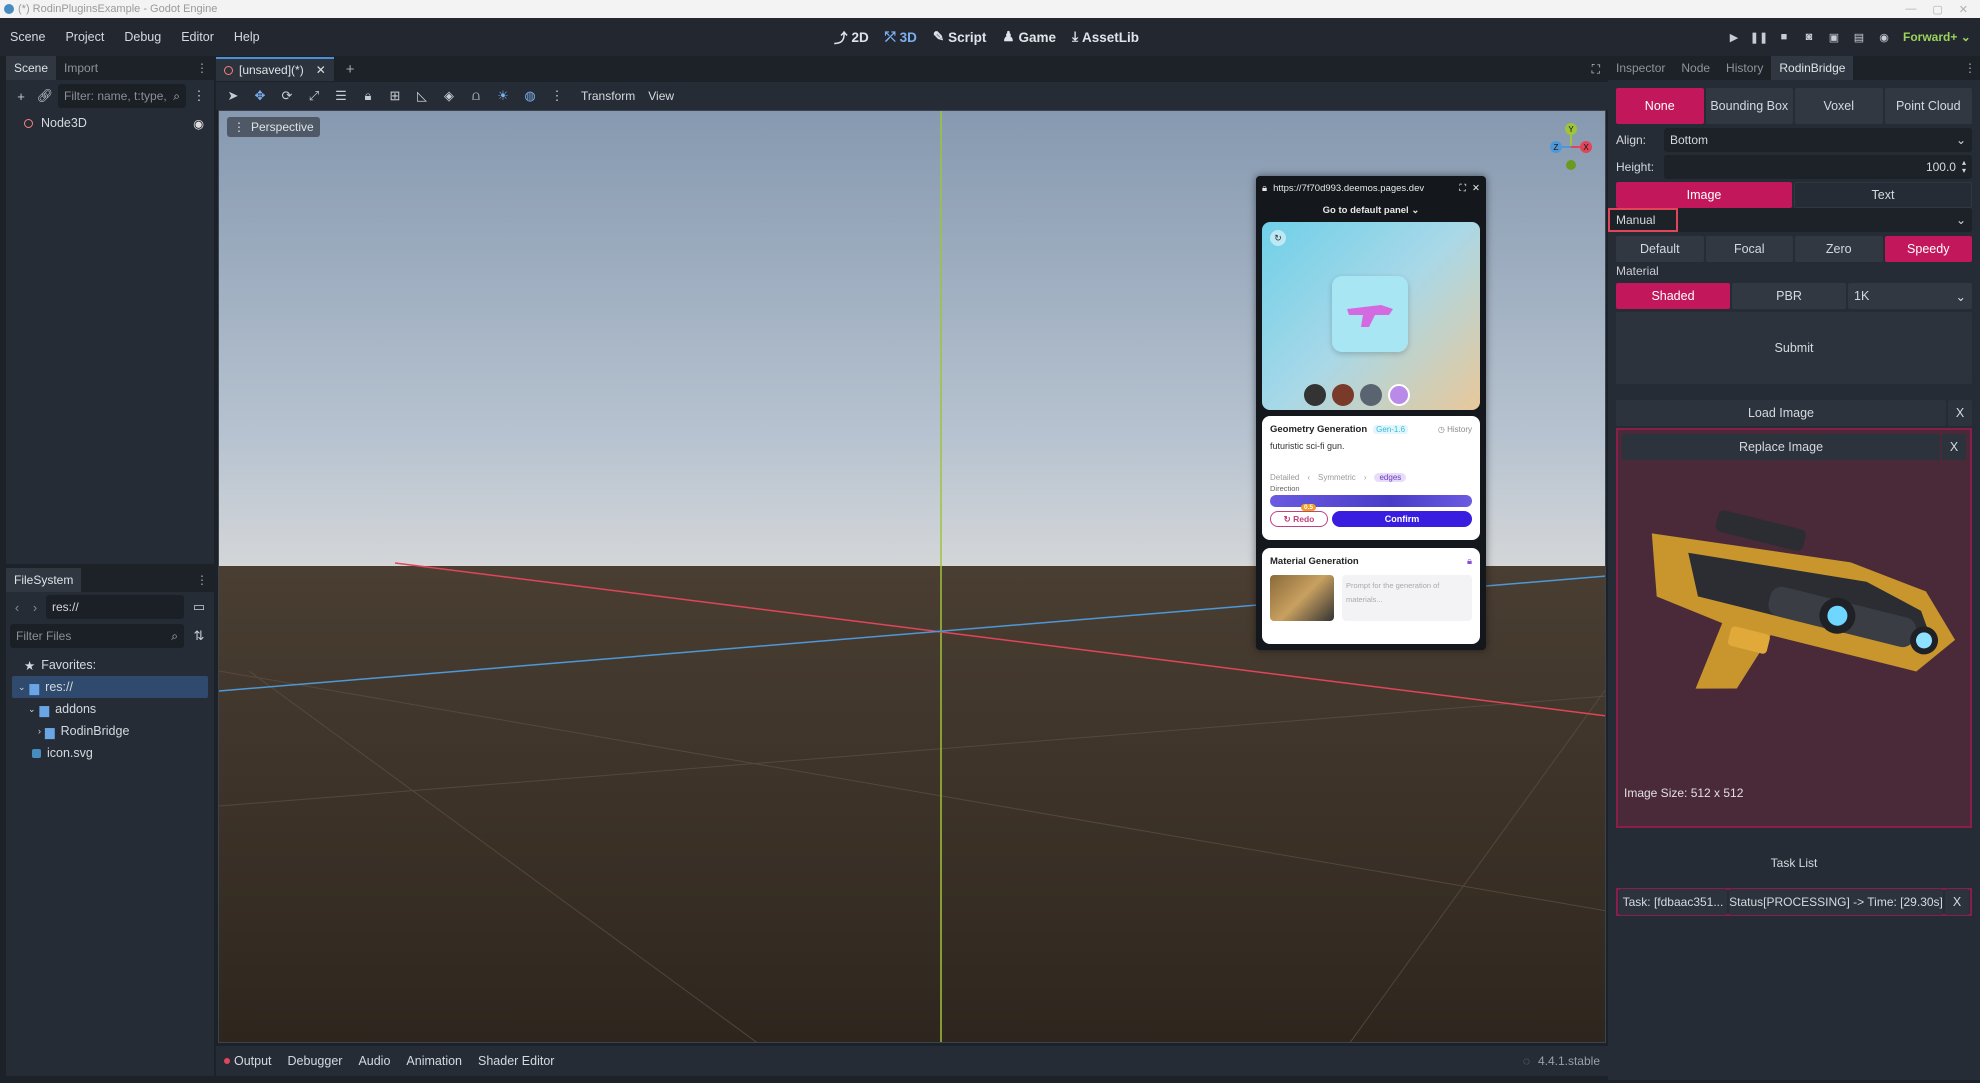  I want to click on sun-preview-icon: ☀, so click(503, 96).